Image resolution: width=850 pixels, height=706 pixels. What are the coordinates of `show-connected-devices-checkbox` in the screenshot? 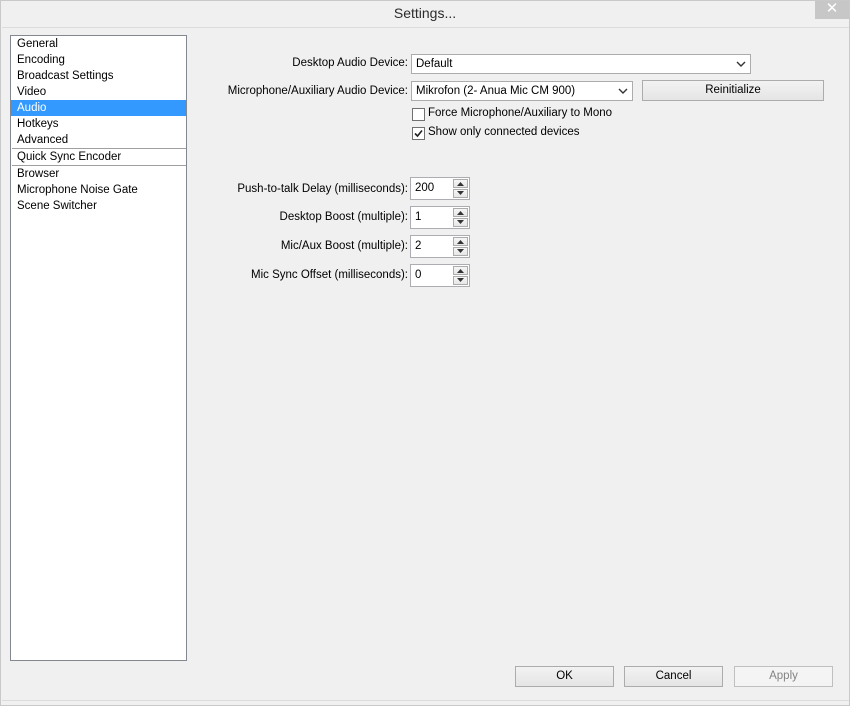 It's located at (418, 133).